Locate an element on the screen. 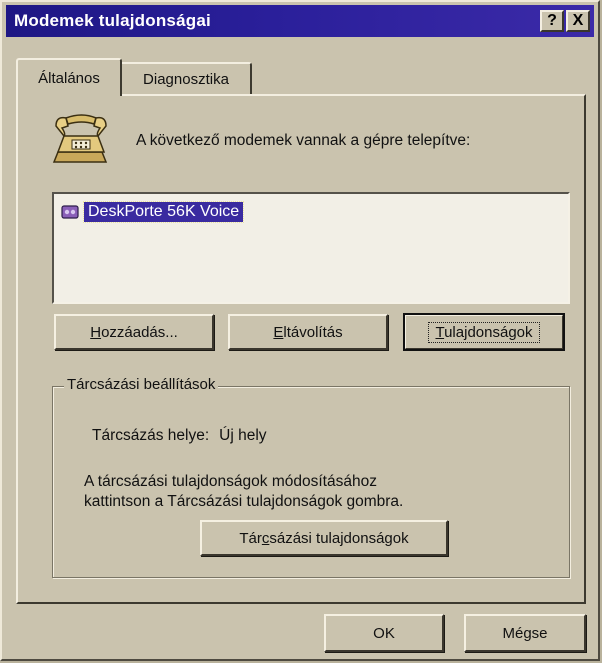 The image size is (602, 663). cancel-button-label: Mégse is located at coordinates (525, 633).